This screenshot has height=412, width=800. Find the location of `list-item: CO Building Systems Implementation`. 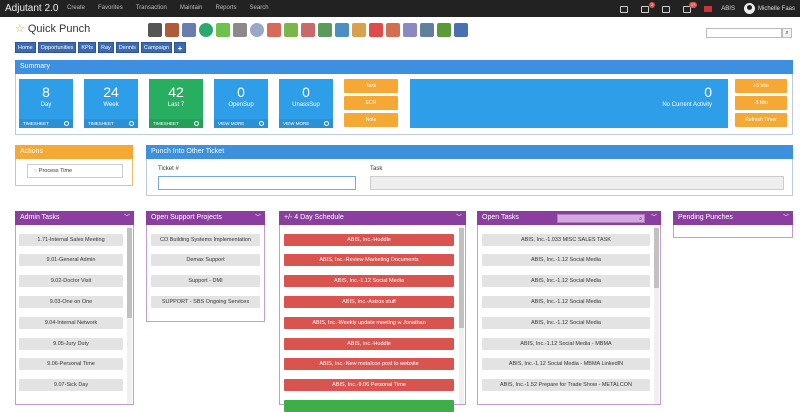

list-item: CO Building Systems Implementation is located at coordinates (205, 240).